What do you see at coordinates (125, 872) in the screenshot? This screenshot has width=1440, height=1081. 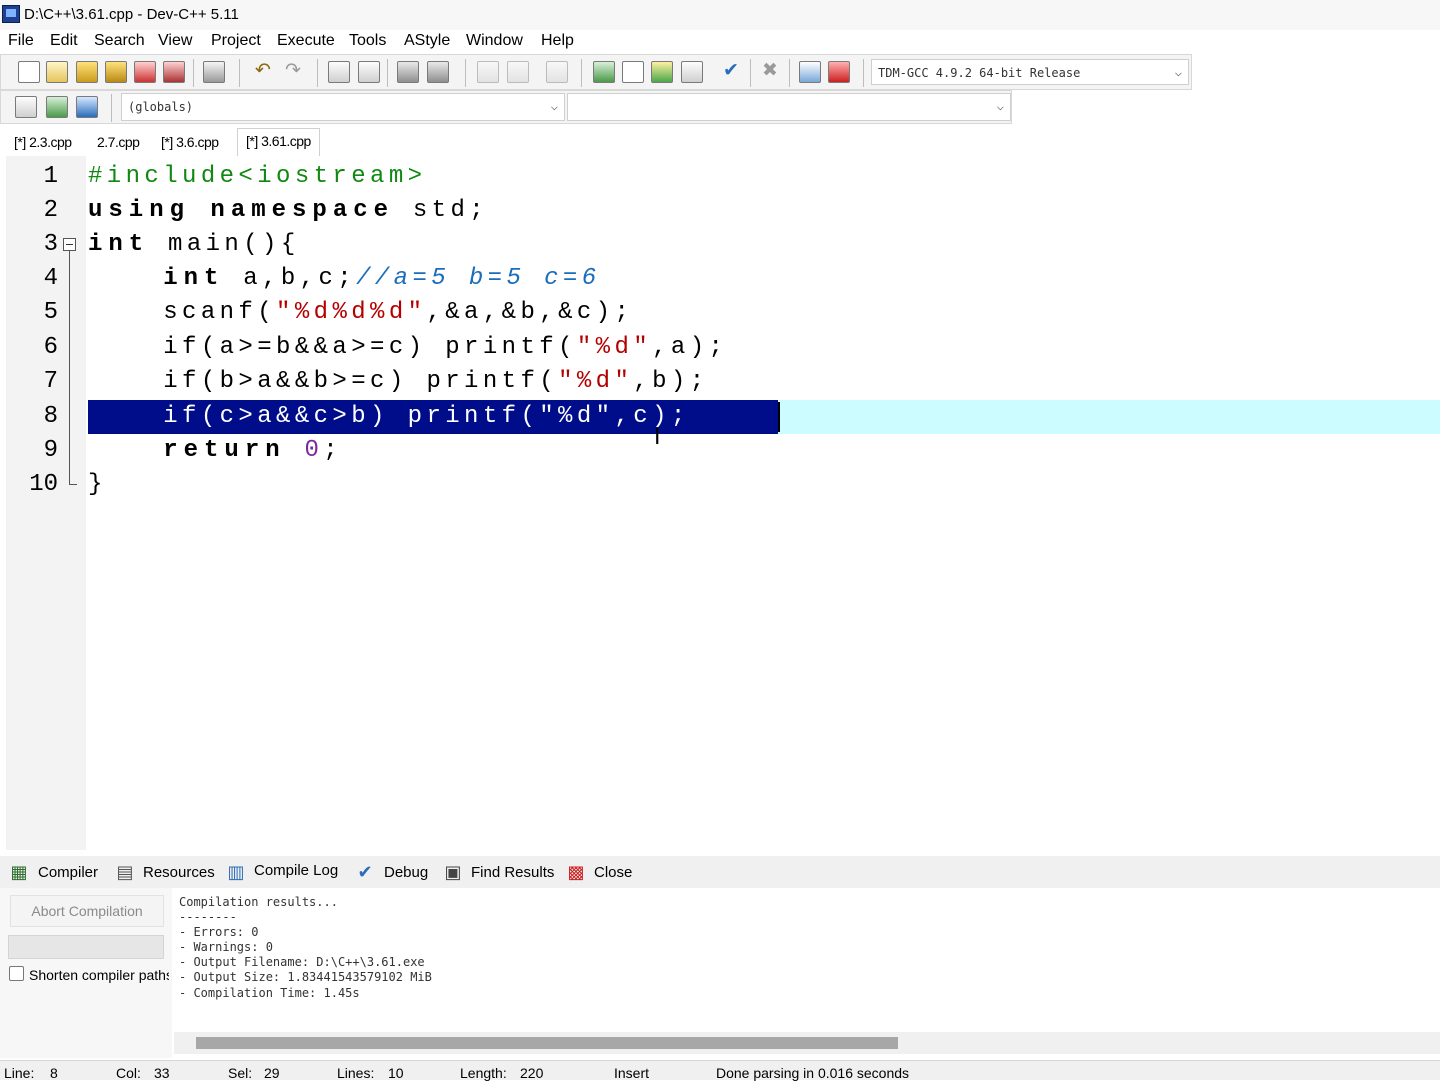 I see `resources-icon: ▤` at bounding box center [125, 872].